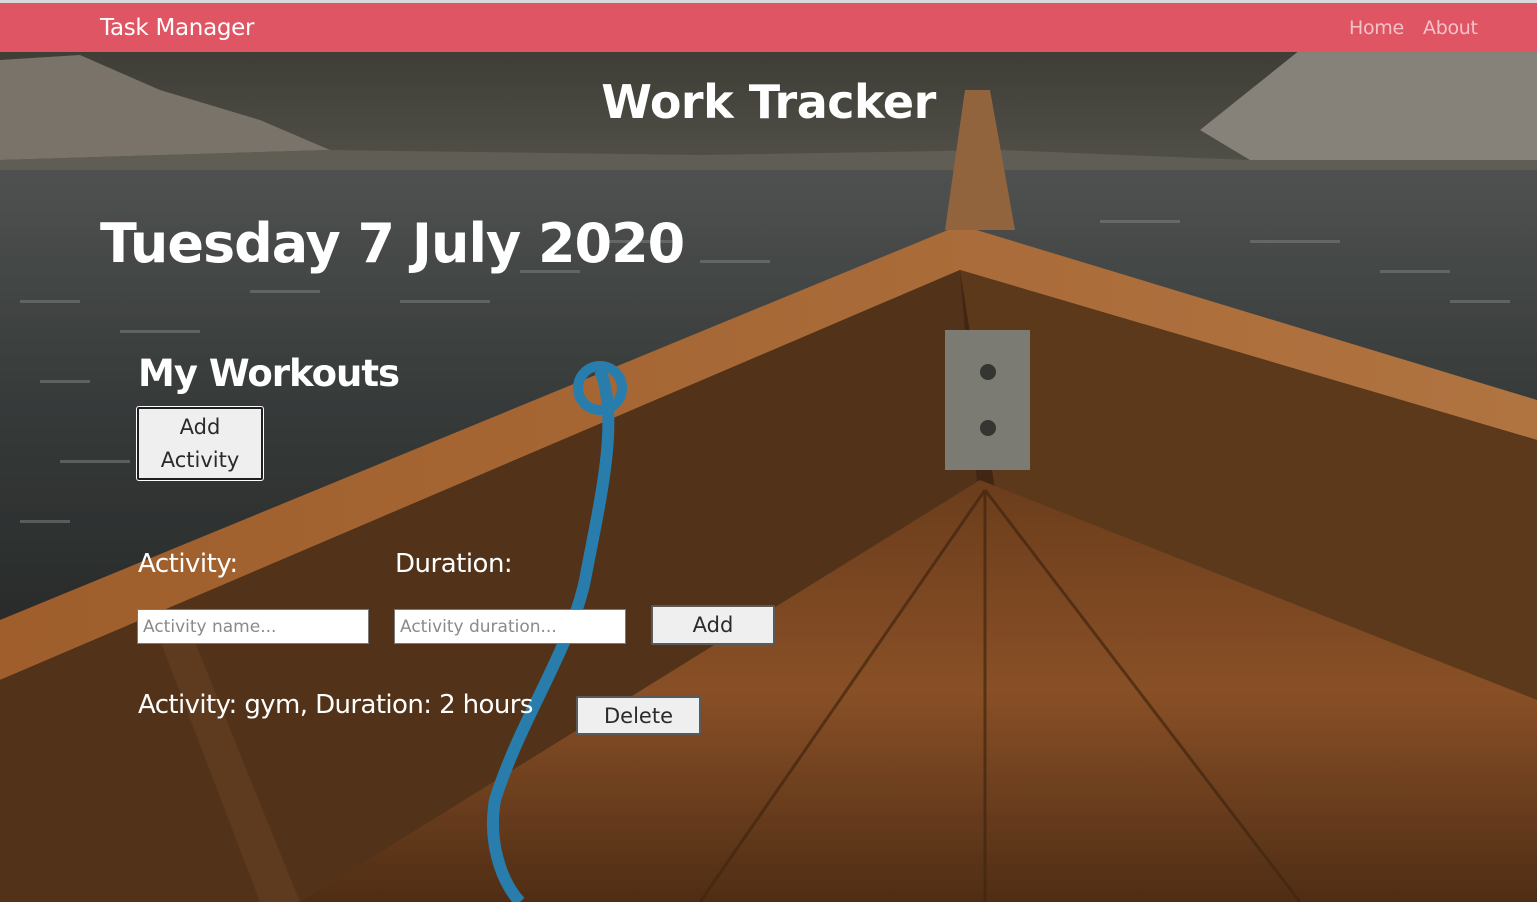 This screenshot has width=1537, height=902. What do you see at coordinates (200, 443) in the screenshot?
I see `add-activity-button: Add Activity` at bounding box center [200, 443].